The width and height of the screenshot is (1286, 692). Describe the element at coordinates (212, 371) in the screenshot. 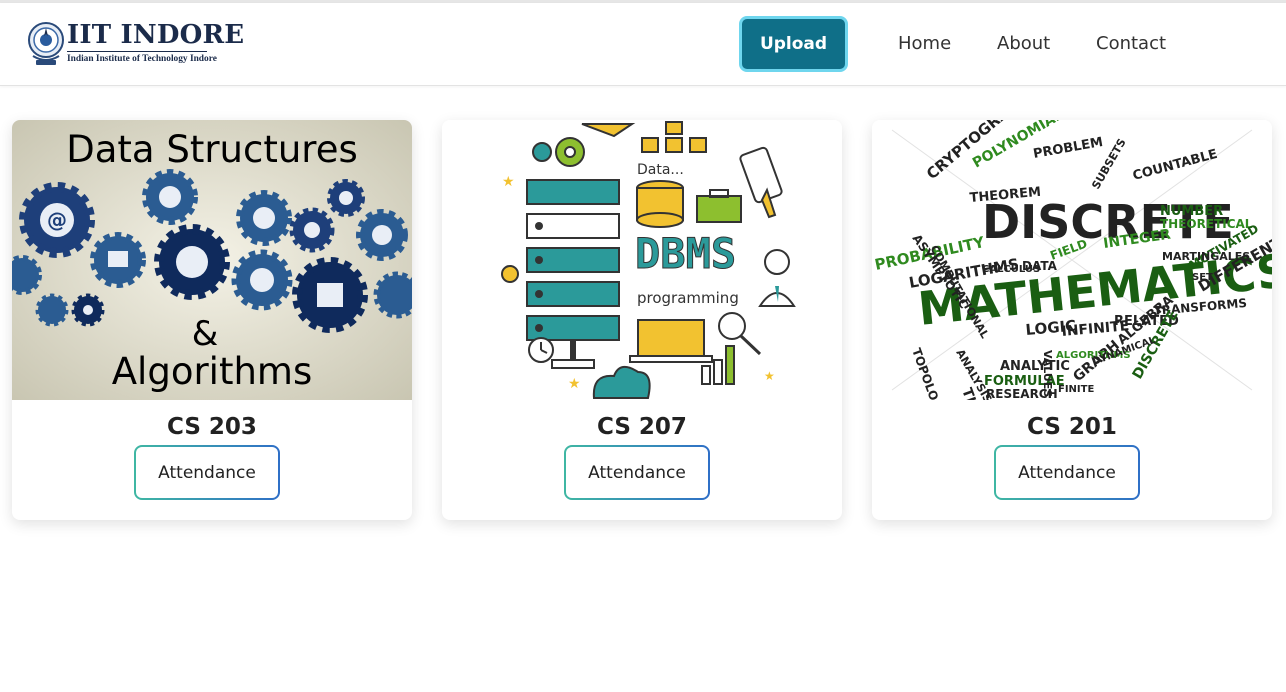

I see `image-line-3: Algorithms` at that location.